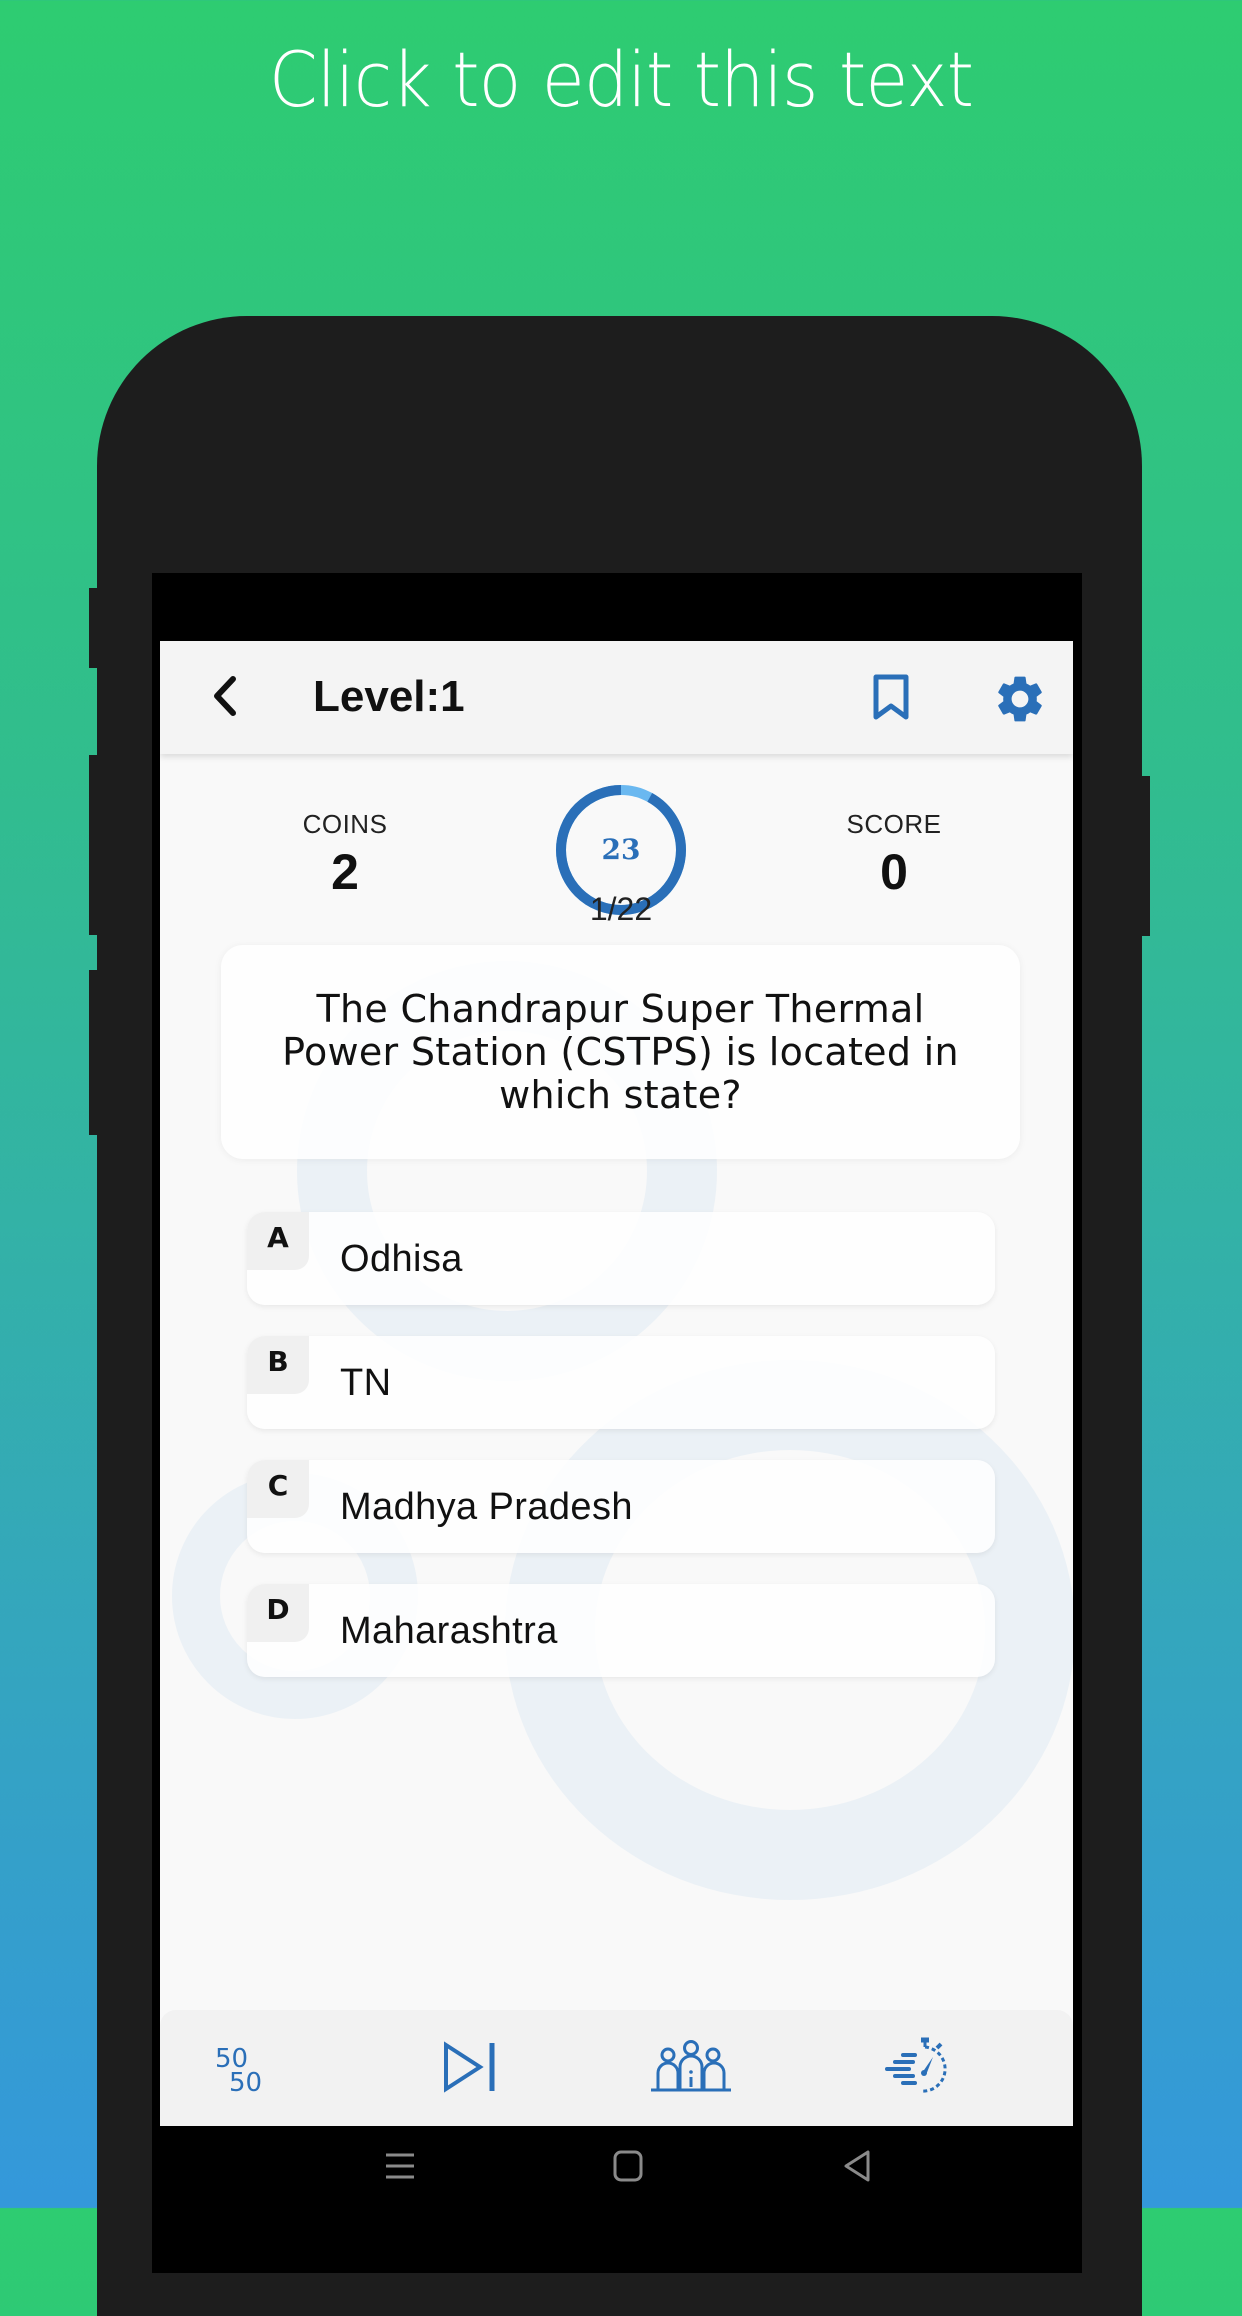 The height and width of the screenshot is (2316, 1242). Describe the element at coordinates (278, 1613) in the screenshot. I see `option-letter: D` at that location.